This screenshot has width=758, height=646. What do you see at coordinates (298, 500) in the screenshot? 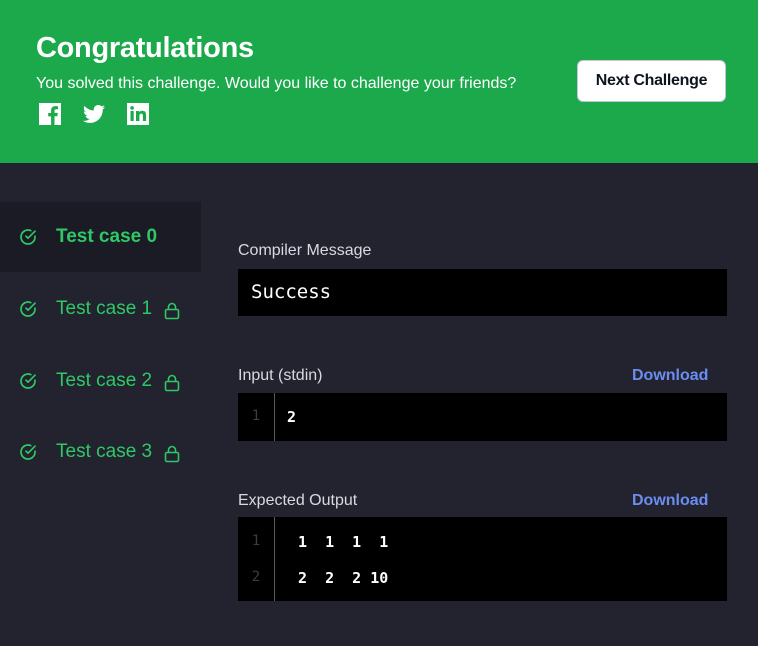
I see `expected-output-label: Expected Output` at bounding box center [298, 500].